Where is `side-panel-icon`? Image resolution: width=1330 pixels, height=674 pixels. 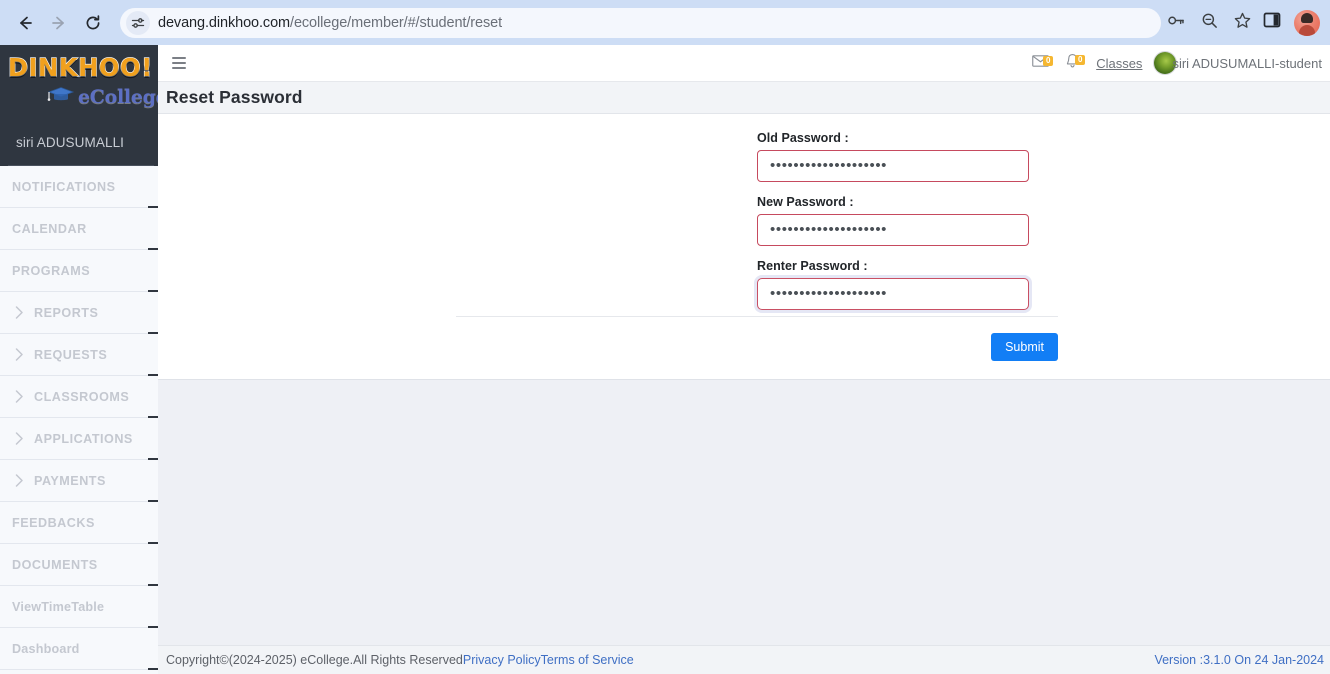 side-panel-icon is located at coordinates (1272, 22).